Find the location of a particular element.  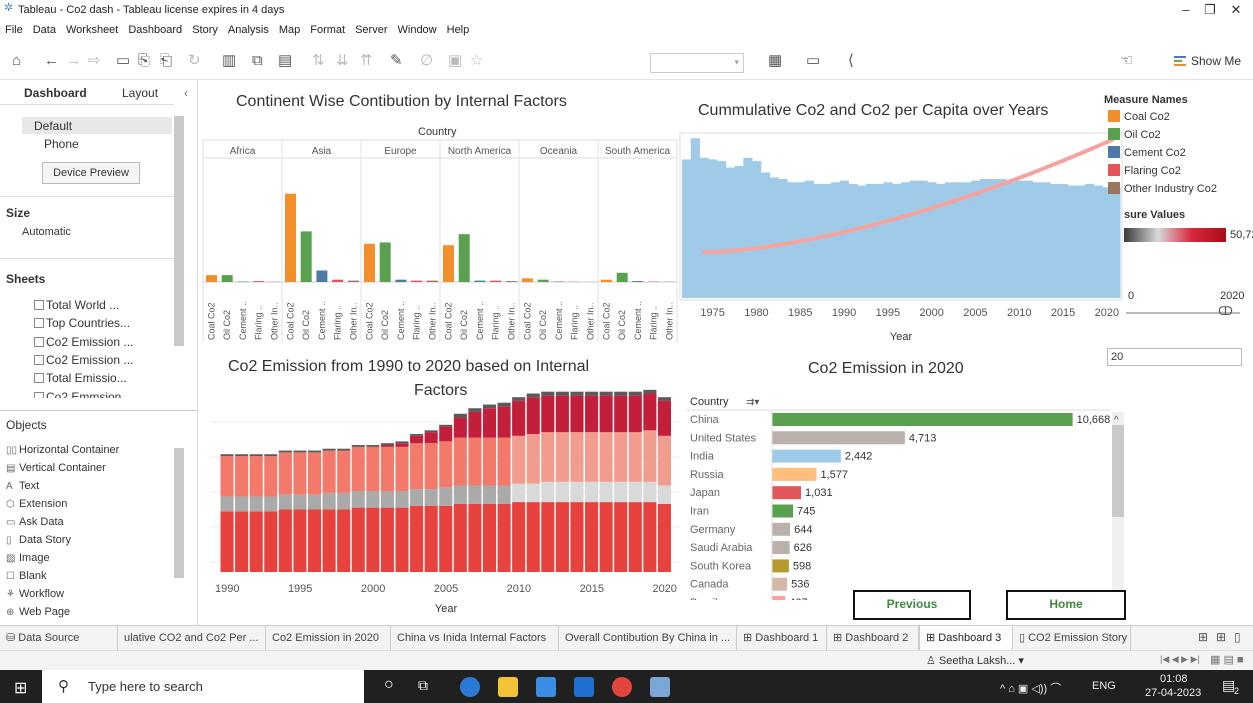

duplicate-icon: ⧉ is located at coordinates (257, 61).